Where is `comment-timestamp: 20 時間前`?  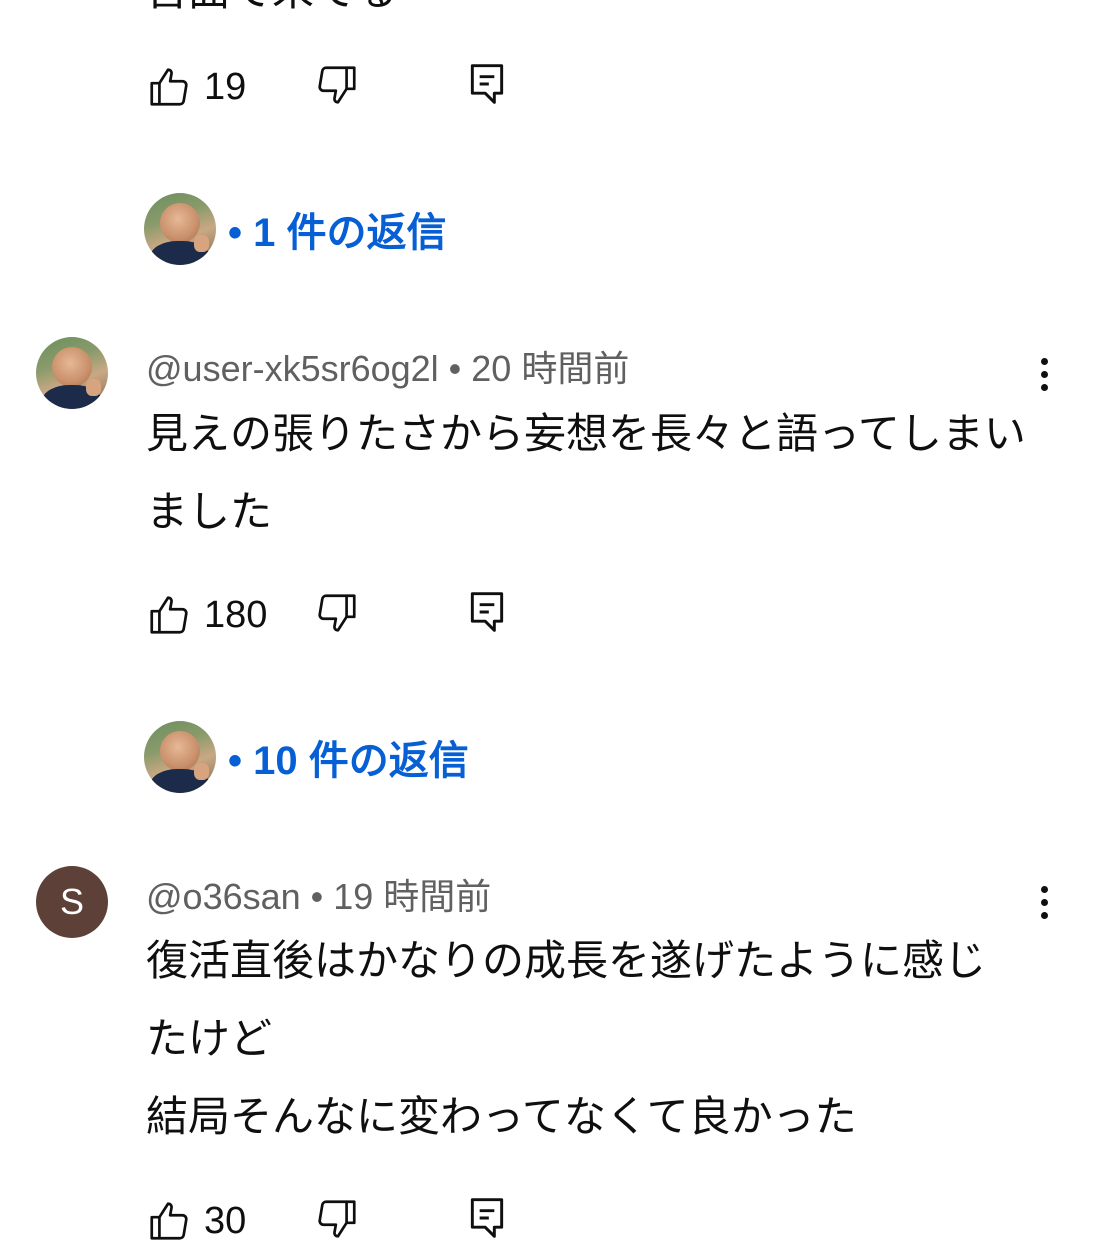
comment-timestamp: 20 時間前 is located at coordinates (550, 368).